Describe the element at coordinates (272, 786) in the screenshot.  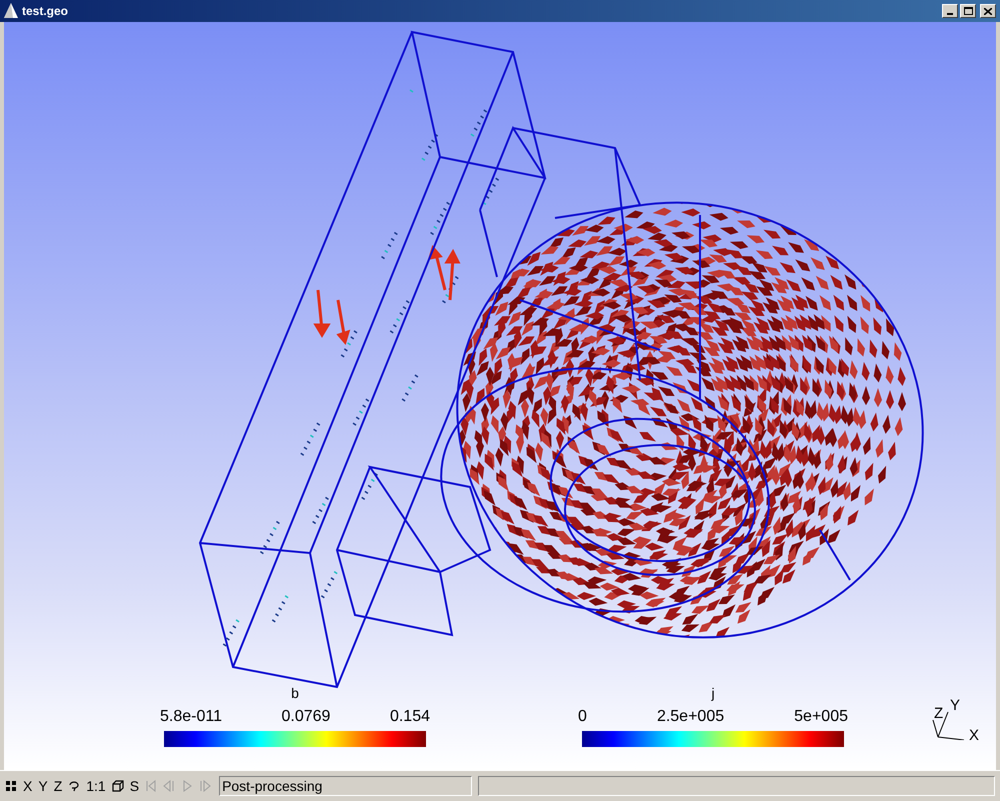
I see `status-message: Post-processing` at that location.